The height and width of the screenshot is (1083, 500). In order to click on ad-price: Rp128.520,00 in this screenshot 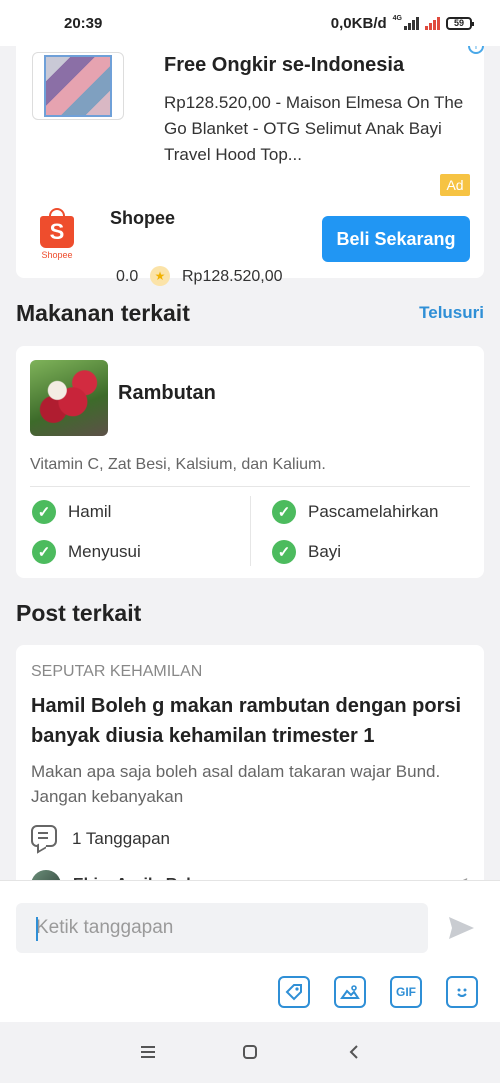, I will do `click(232, 276)`.